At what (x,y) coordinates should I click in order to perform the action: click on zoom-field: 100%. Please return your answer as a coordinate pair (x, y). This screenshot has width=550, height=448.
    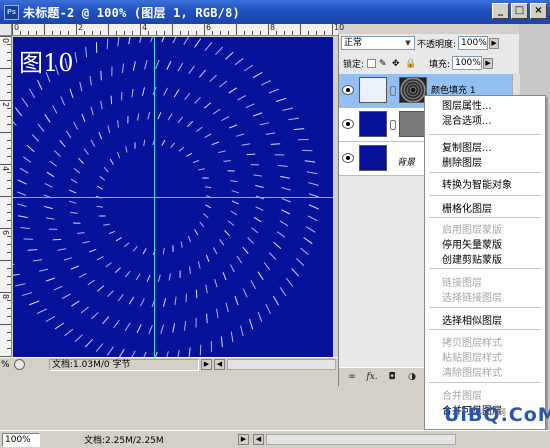
    Looking at the image, I should click on (21, 439).